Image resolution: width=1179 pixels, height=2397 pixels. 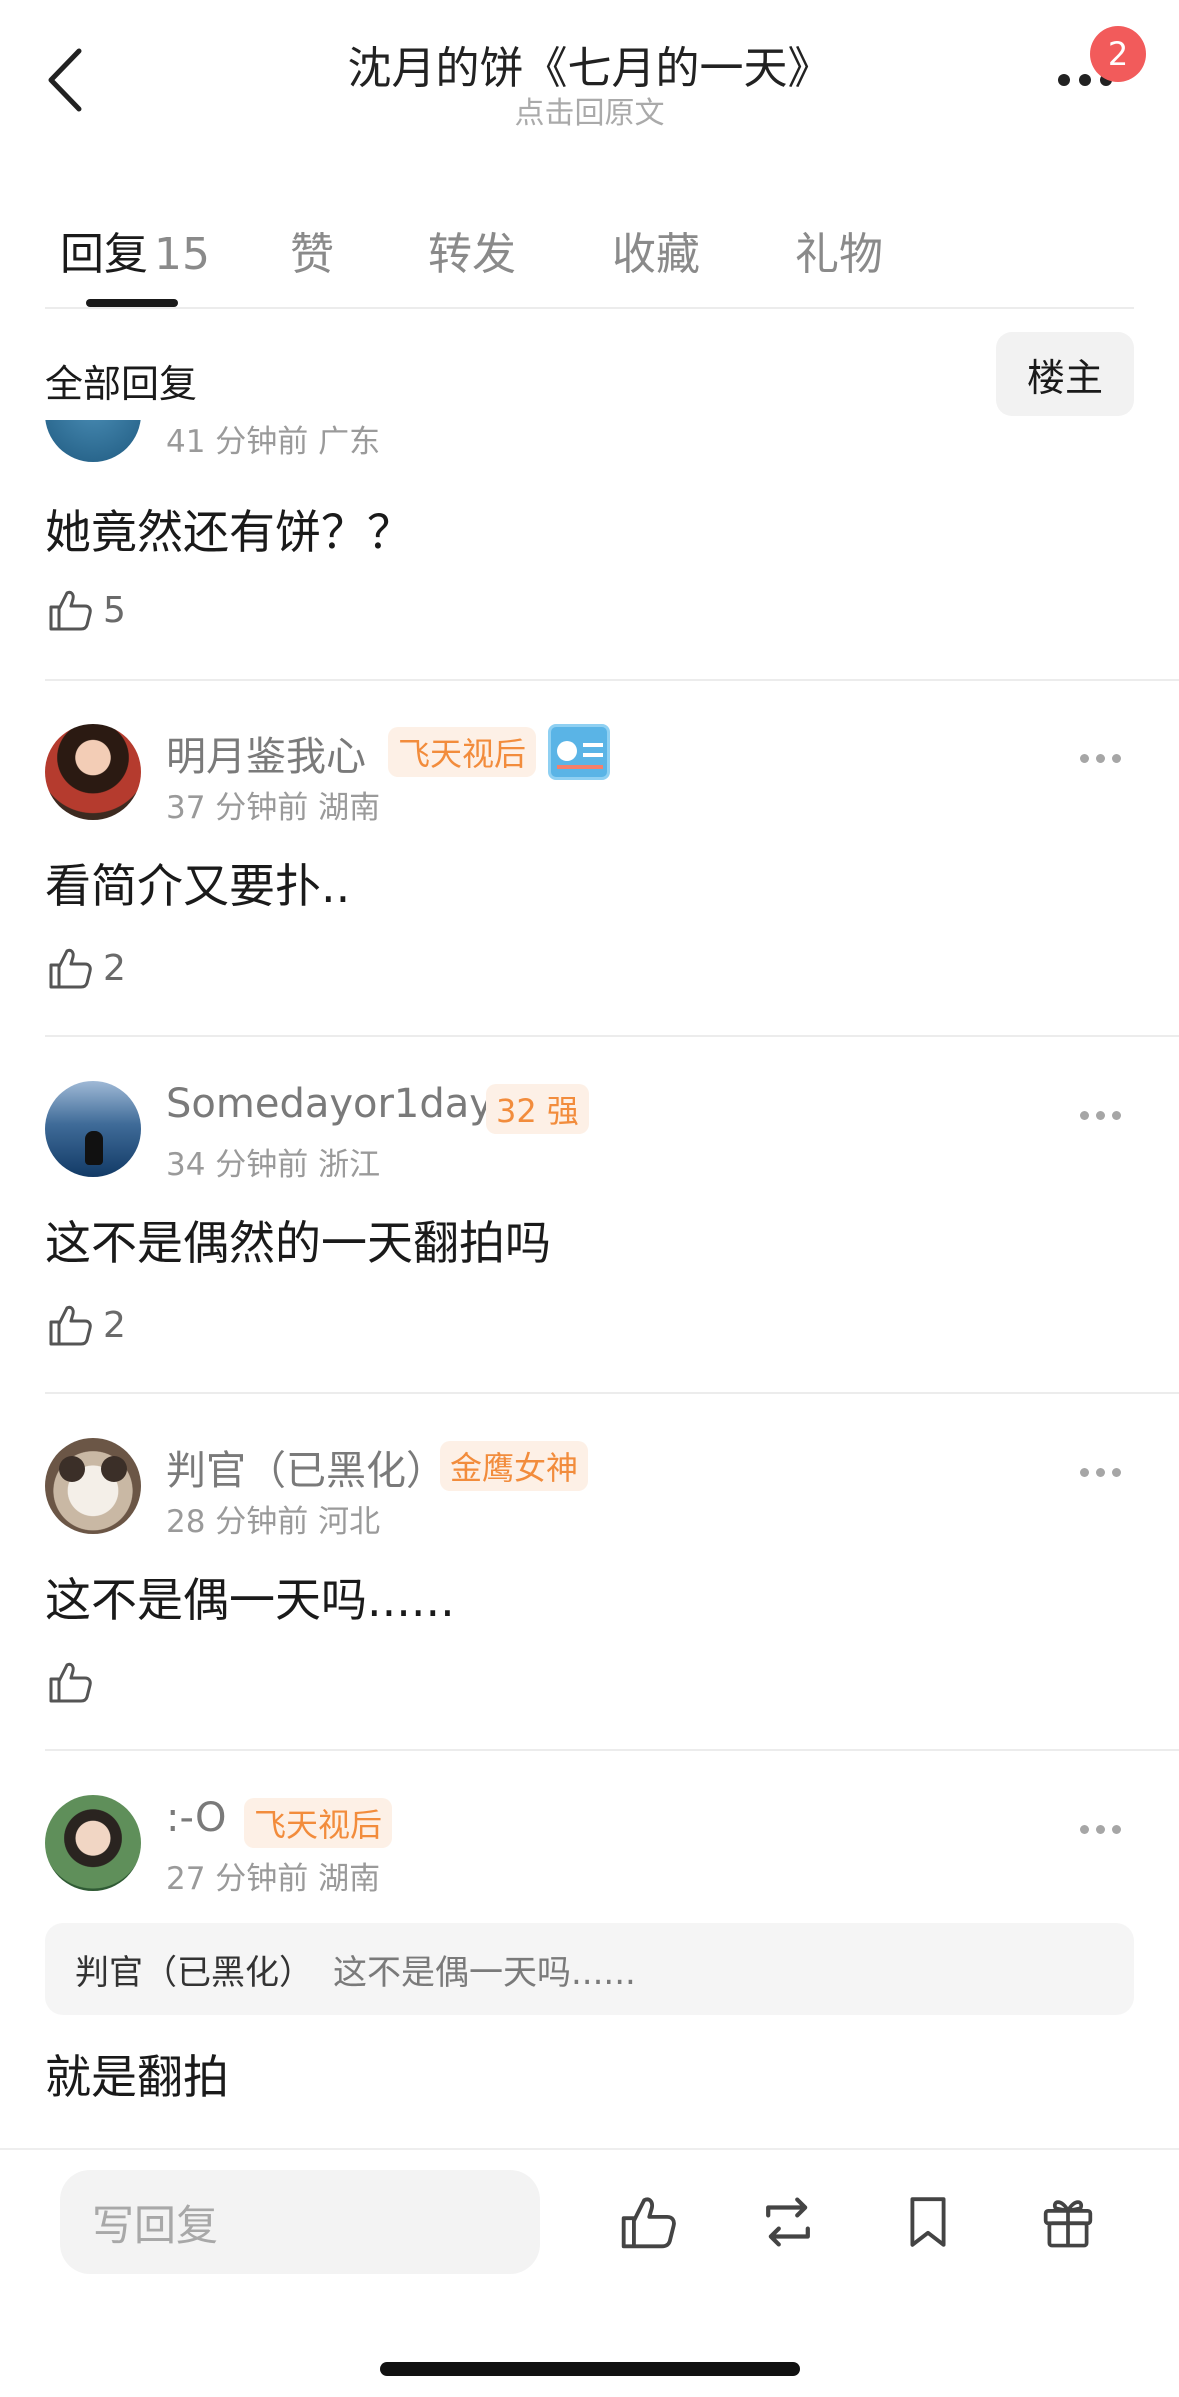 I want to click on tab-count: 15, so click(x=182, y=254).